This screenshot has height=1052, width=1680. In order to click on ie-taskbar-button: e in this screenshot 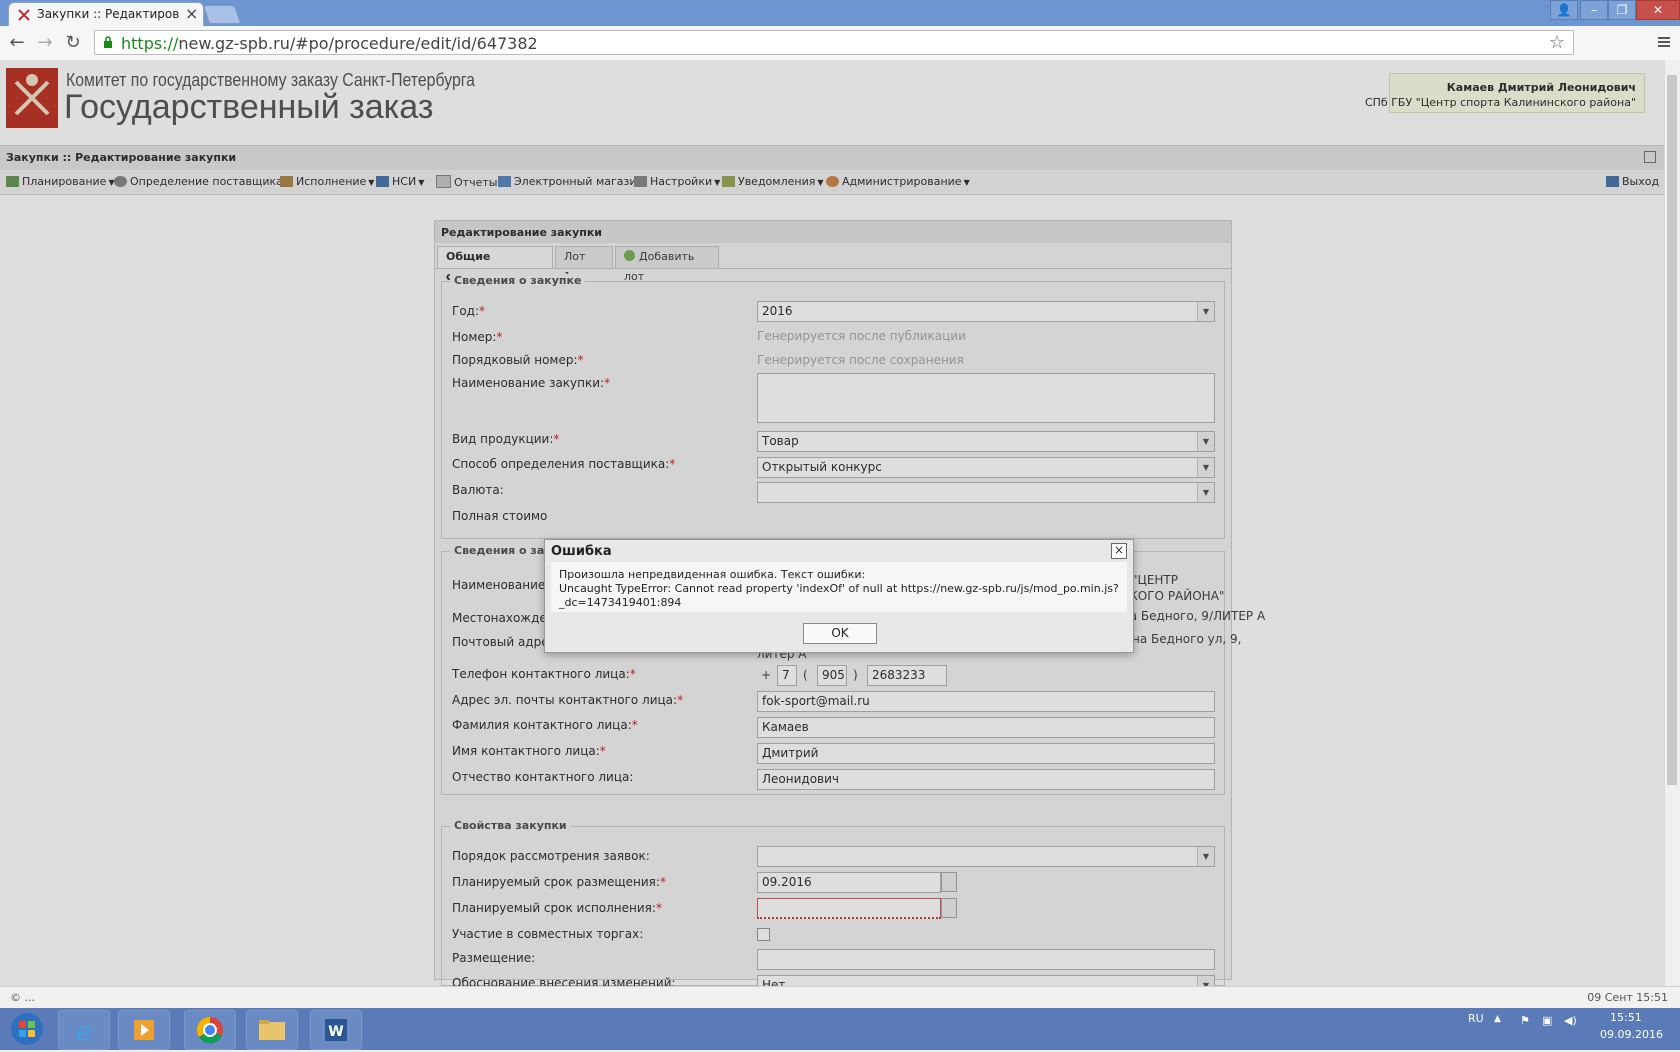, I will do `click(84, 1030)`.